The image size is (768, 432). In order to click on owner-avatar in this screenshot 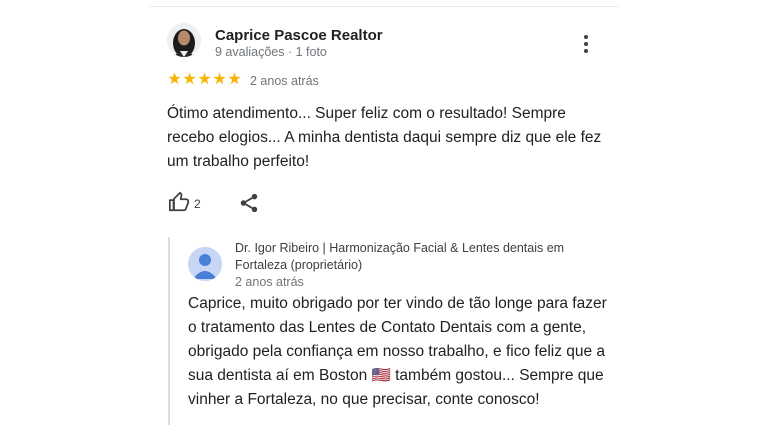, I will do `click(205, 264)`.